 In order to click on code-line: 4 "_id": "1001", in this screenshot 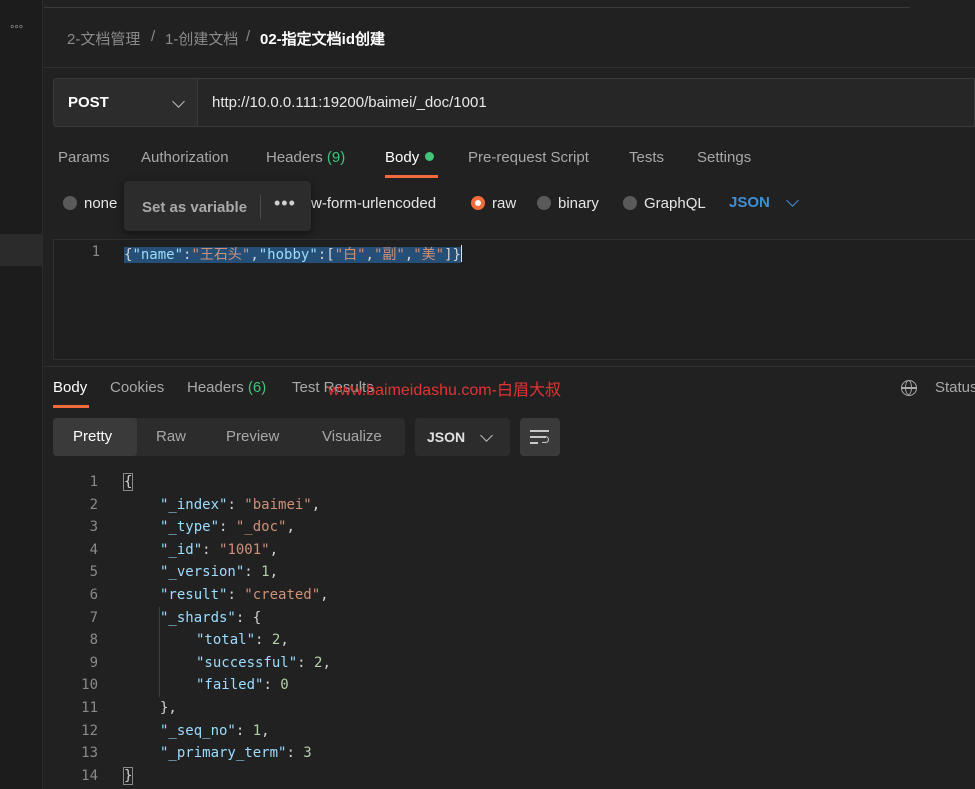, I will do `click(494, 550)`.